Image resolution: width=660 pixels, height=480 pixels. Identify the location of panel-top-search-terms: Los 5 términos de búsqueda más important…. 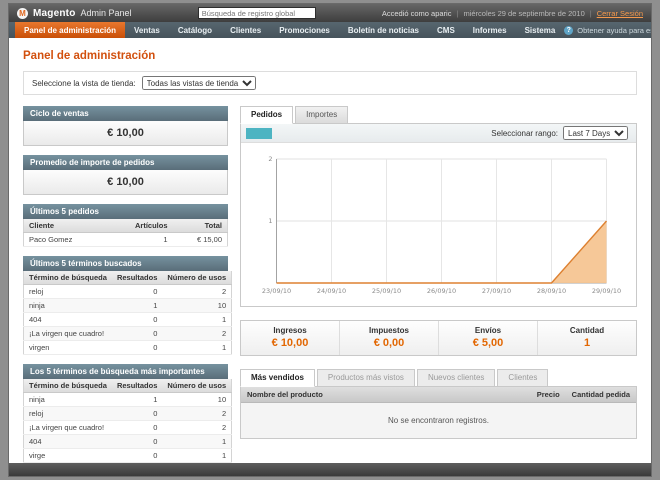
(128, 413).